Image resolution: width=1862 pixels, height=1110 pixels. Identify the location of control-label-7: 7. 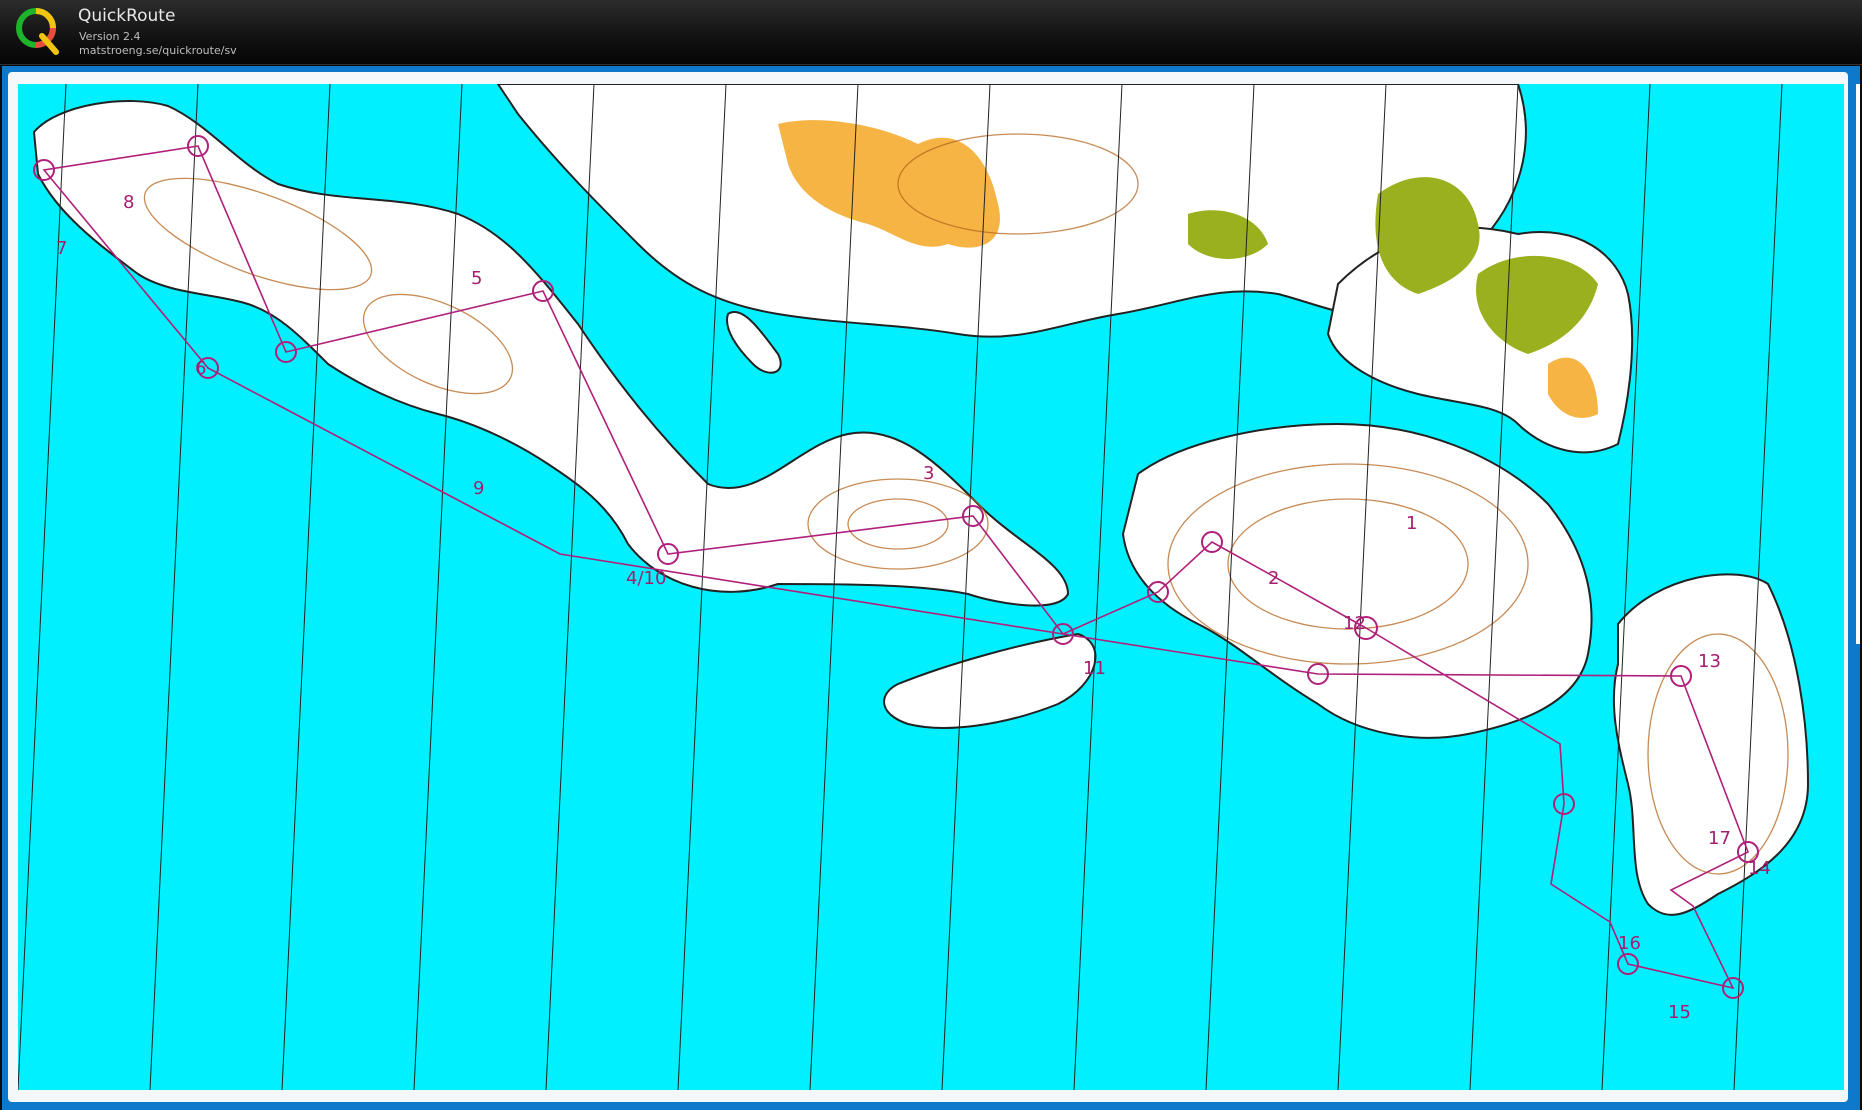
(61, 248).